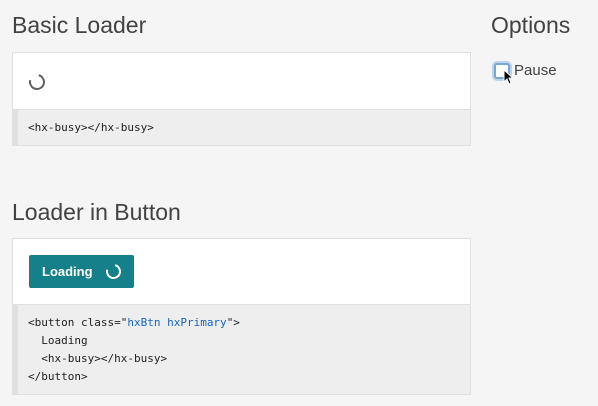 The image size is (598, 406). I want to click on pause-option: Pause, so click(524, 73).